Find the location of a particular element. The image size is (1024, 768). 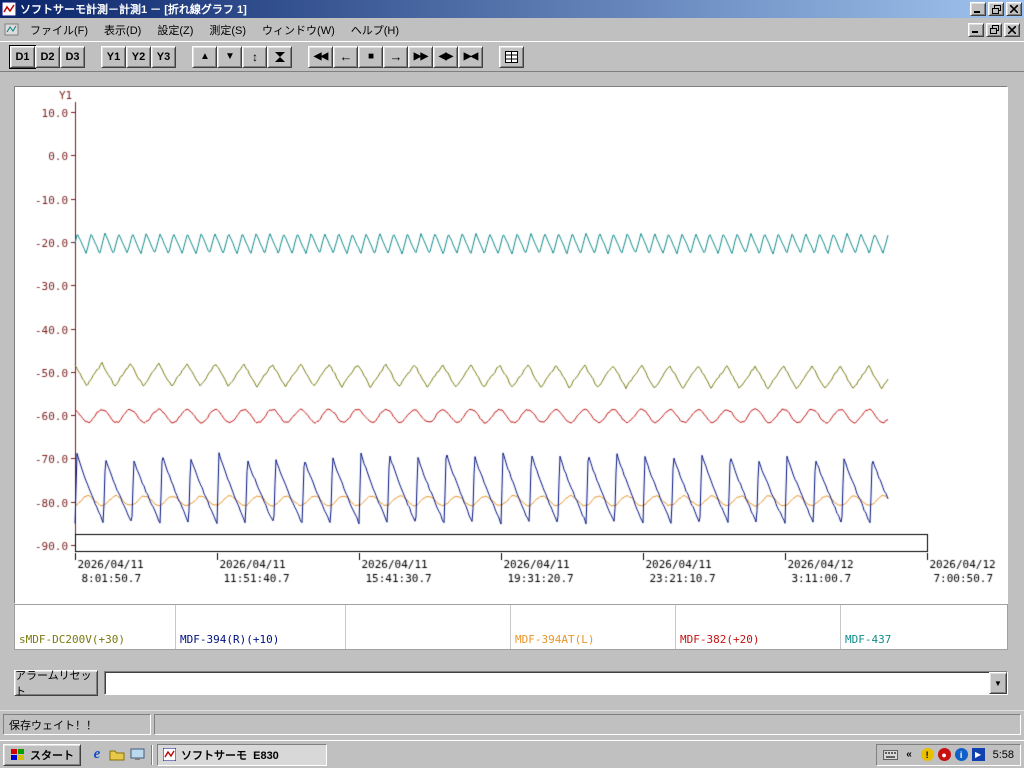

start-button-label: スタート is located at coordinates (52, 755).